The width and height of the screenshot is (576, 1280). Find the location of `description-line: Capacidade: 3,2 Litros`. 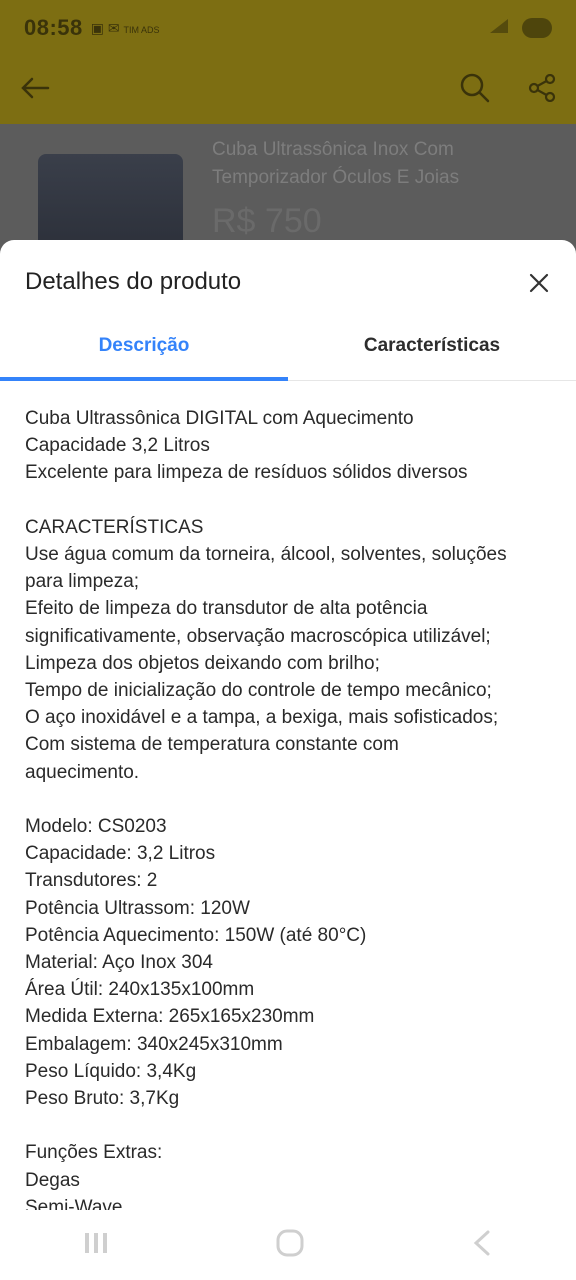

description-line: Capacidade: 3,2 Litros is located at coordinates (120, 854).